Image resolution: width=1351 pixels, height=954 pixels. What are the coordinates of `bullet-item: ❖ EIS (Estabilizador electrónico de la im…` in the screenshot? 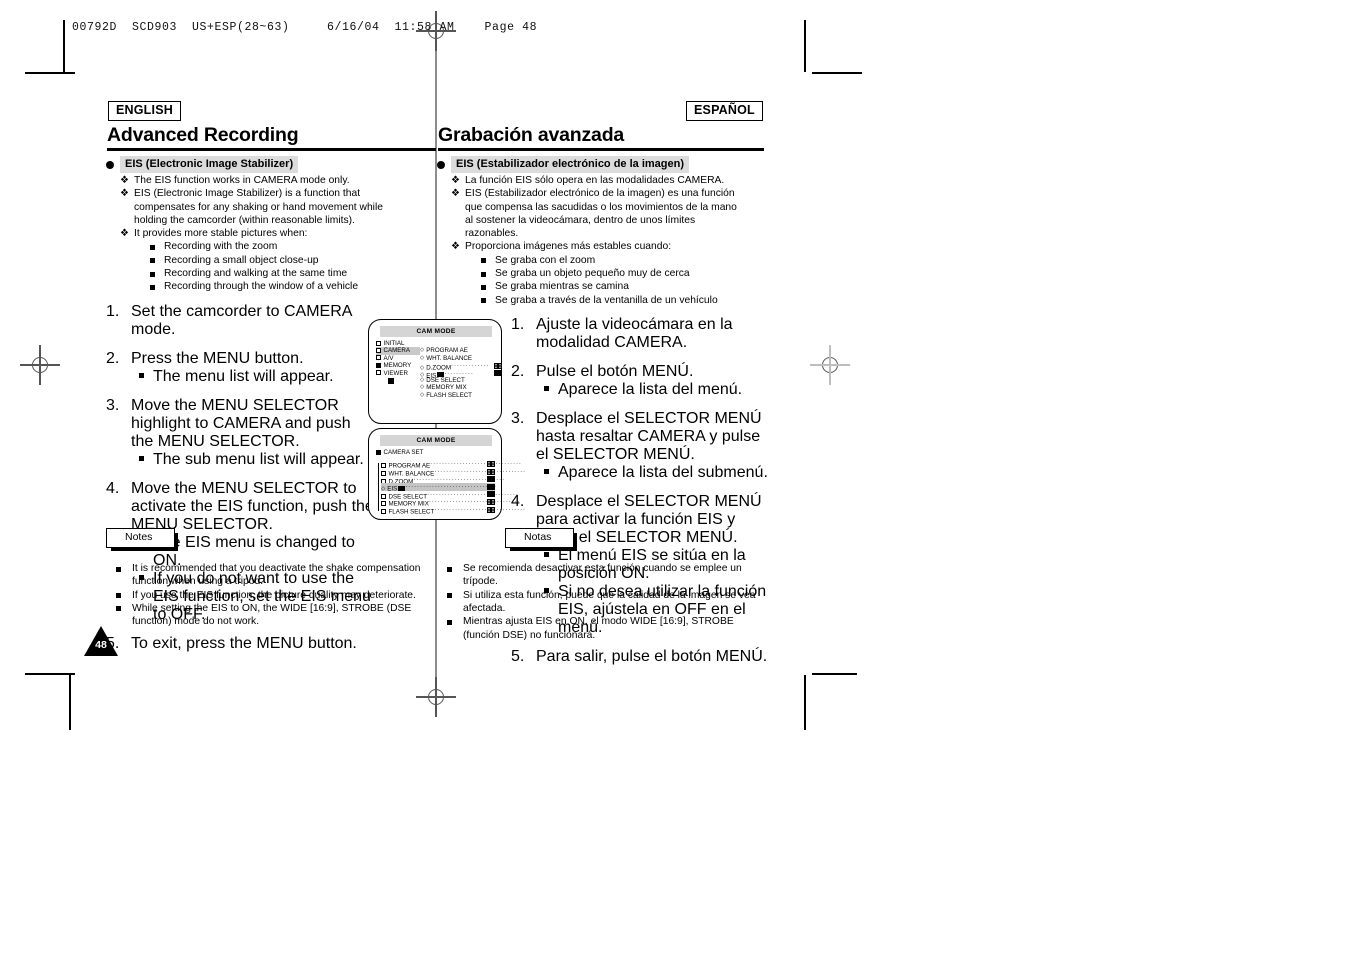 It's located at (592, 213).